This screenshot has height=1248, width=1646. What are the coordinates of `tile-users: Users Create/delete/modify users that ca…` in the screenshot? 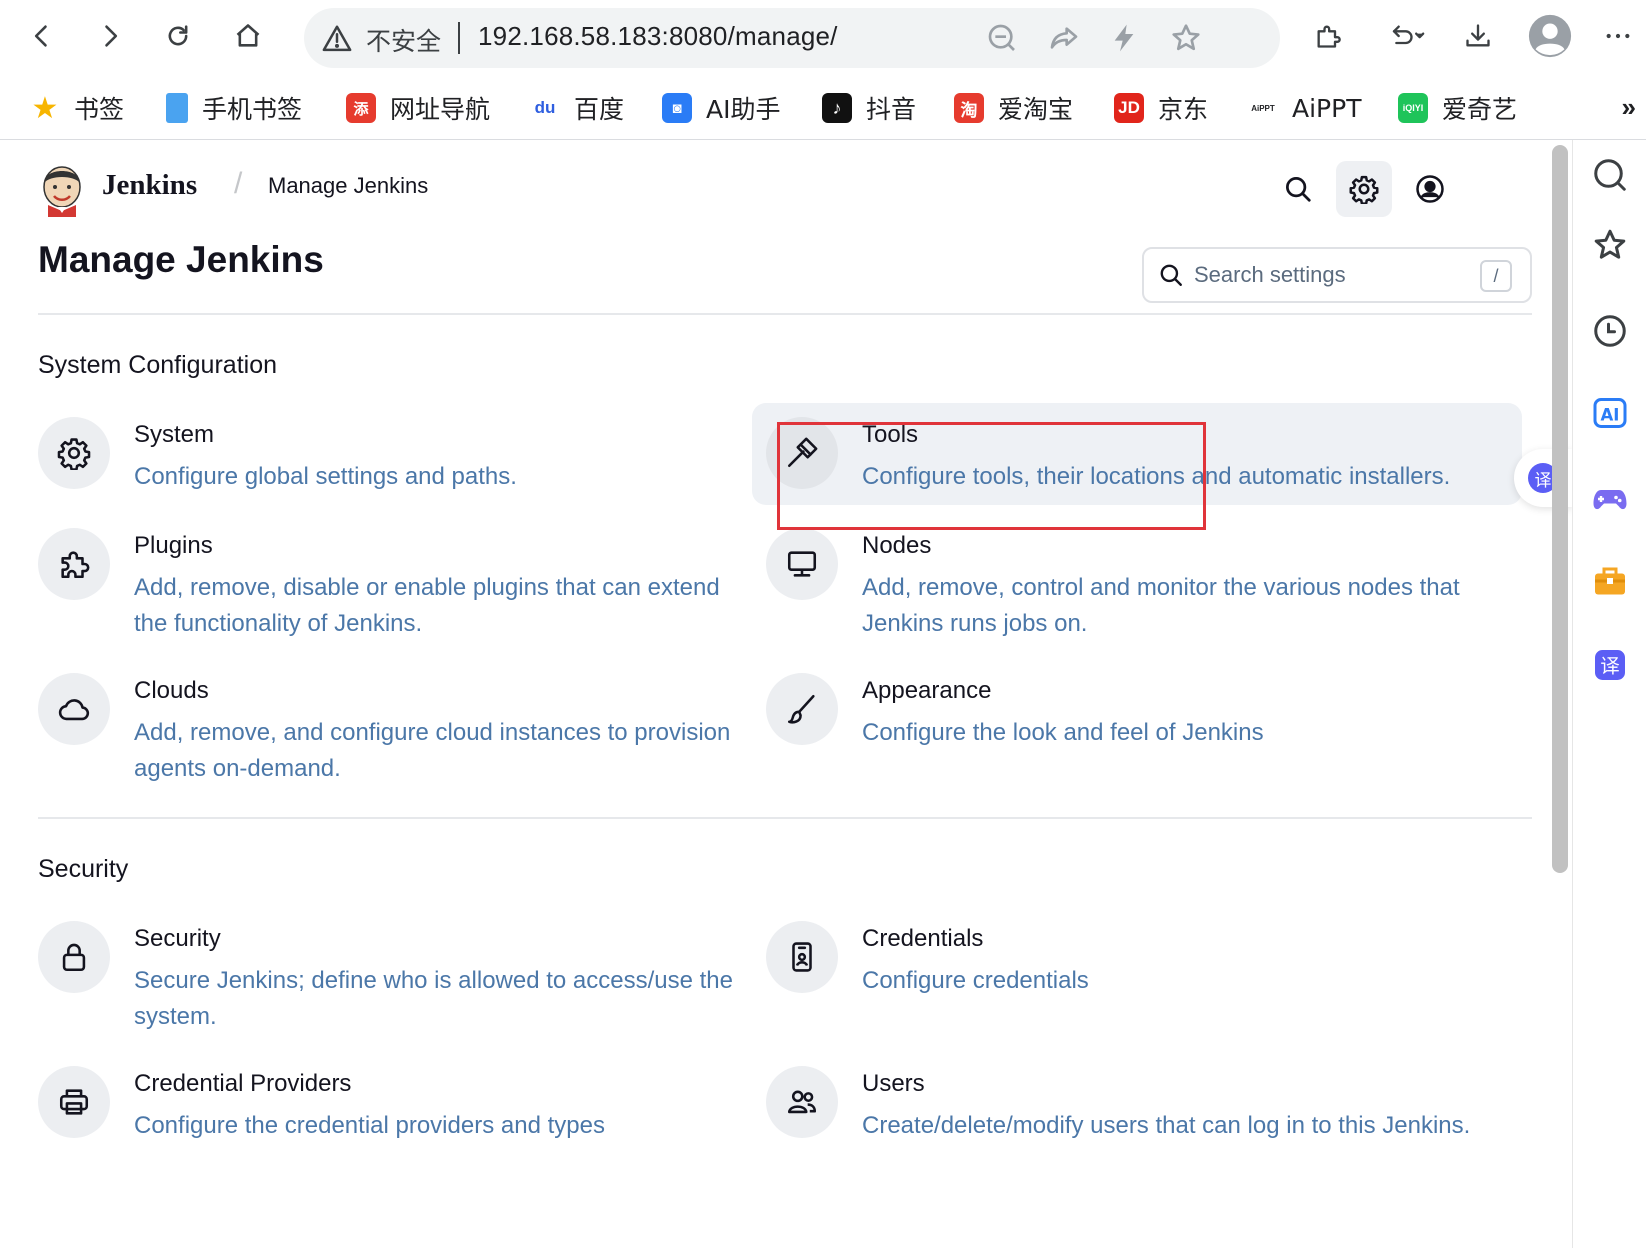 It's located at (1126, 1126).